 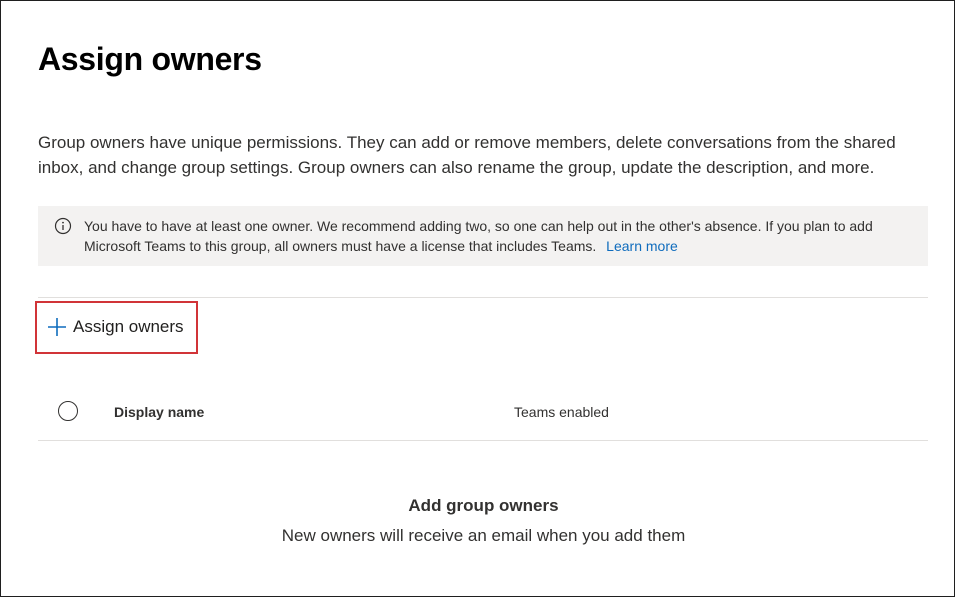 What do you see at coordinates (128, 326) in the screenshot?
I see `assign-owners-label: Assign owners` at bounding box center [128, 326].